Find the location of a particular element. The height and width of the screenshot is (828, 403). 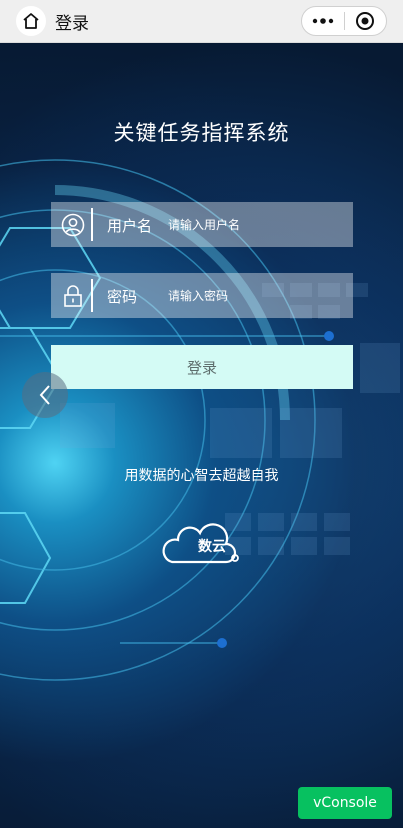

close-program-button is located at coordinates (365, 21).